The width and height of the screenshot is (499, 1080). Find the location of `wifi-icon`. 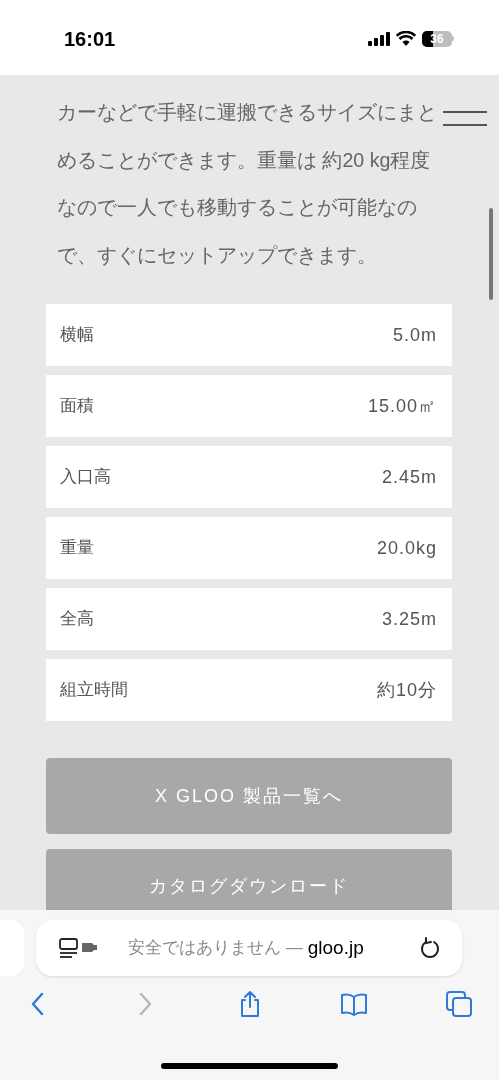

wifi-icon is located at coordinates (406, 38).